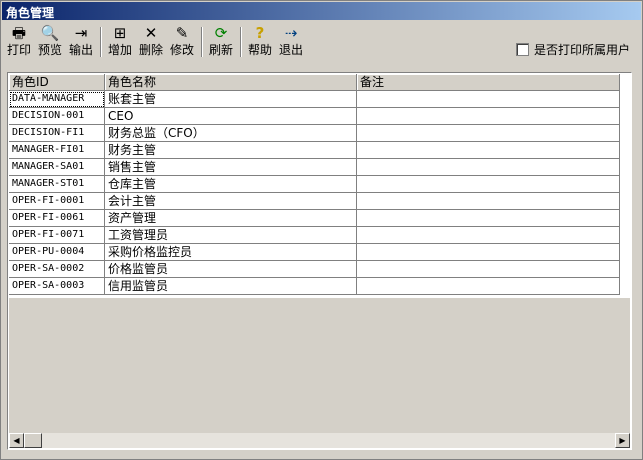 Image resolution: width=643 pixels, height=460 pixels. What do you see at coordinates (57, 235) in the screenshot?
I see `role-id-cell: OPER-FI-0071` at bounding box center [57, 235].